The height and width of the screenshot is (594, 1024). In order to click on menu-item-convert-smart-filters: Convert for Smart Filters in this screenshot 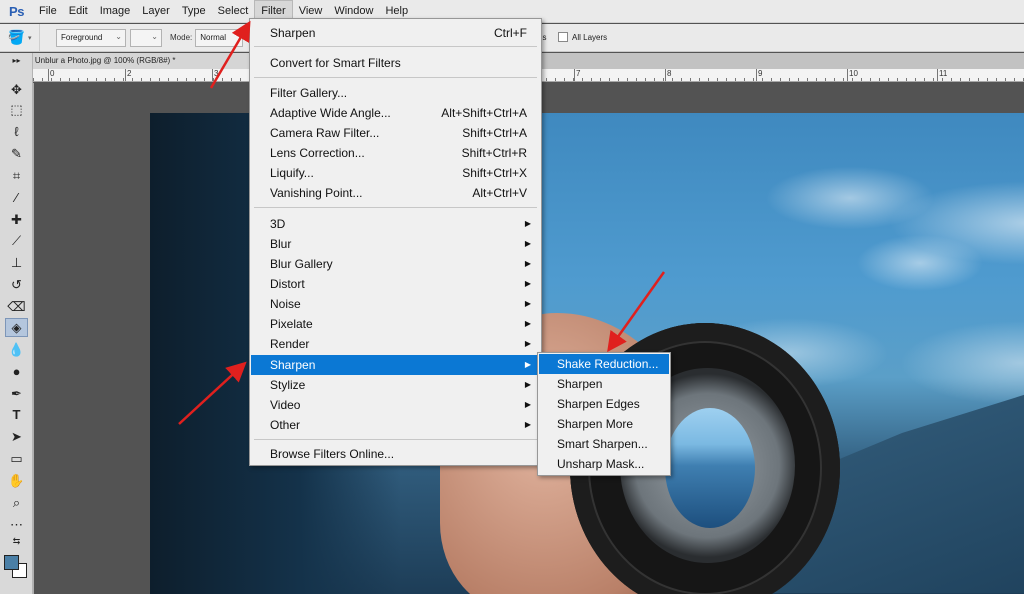, I will do `click(395, 63)`.